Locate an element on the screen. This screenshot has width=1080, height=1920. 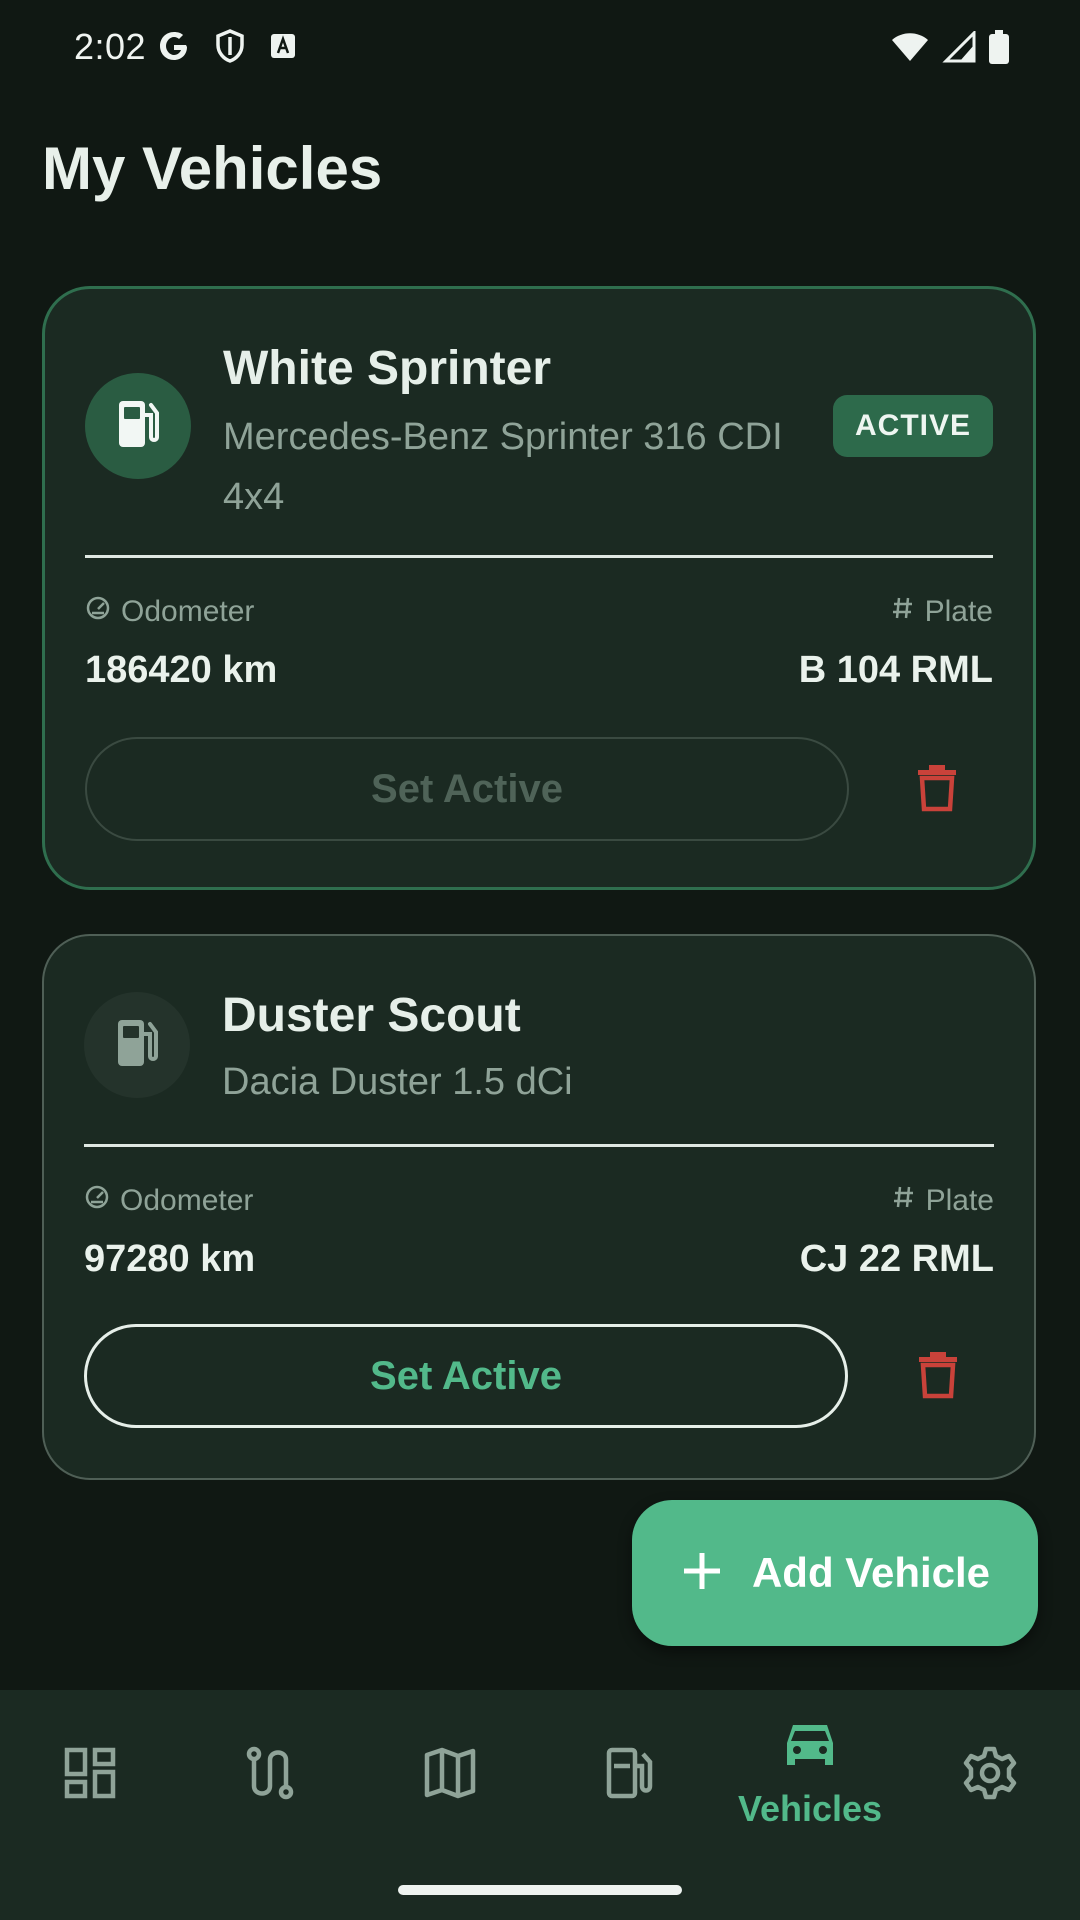
add-vehicle-button: Add Vehicle is located at coordinates (835, 1573).